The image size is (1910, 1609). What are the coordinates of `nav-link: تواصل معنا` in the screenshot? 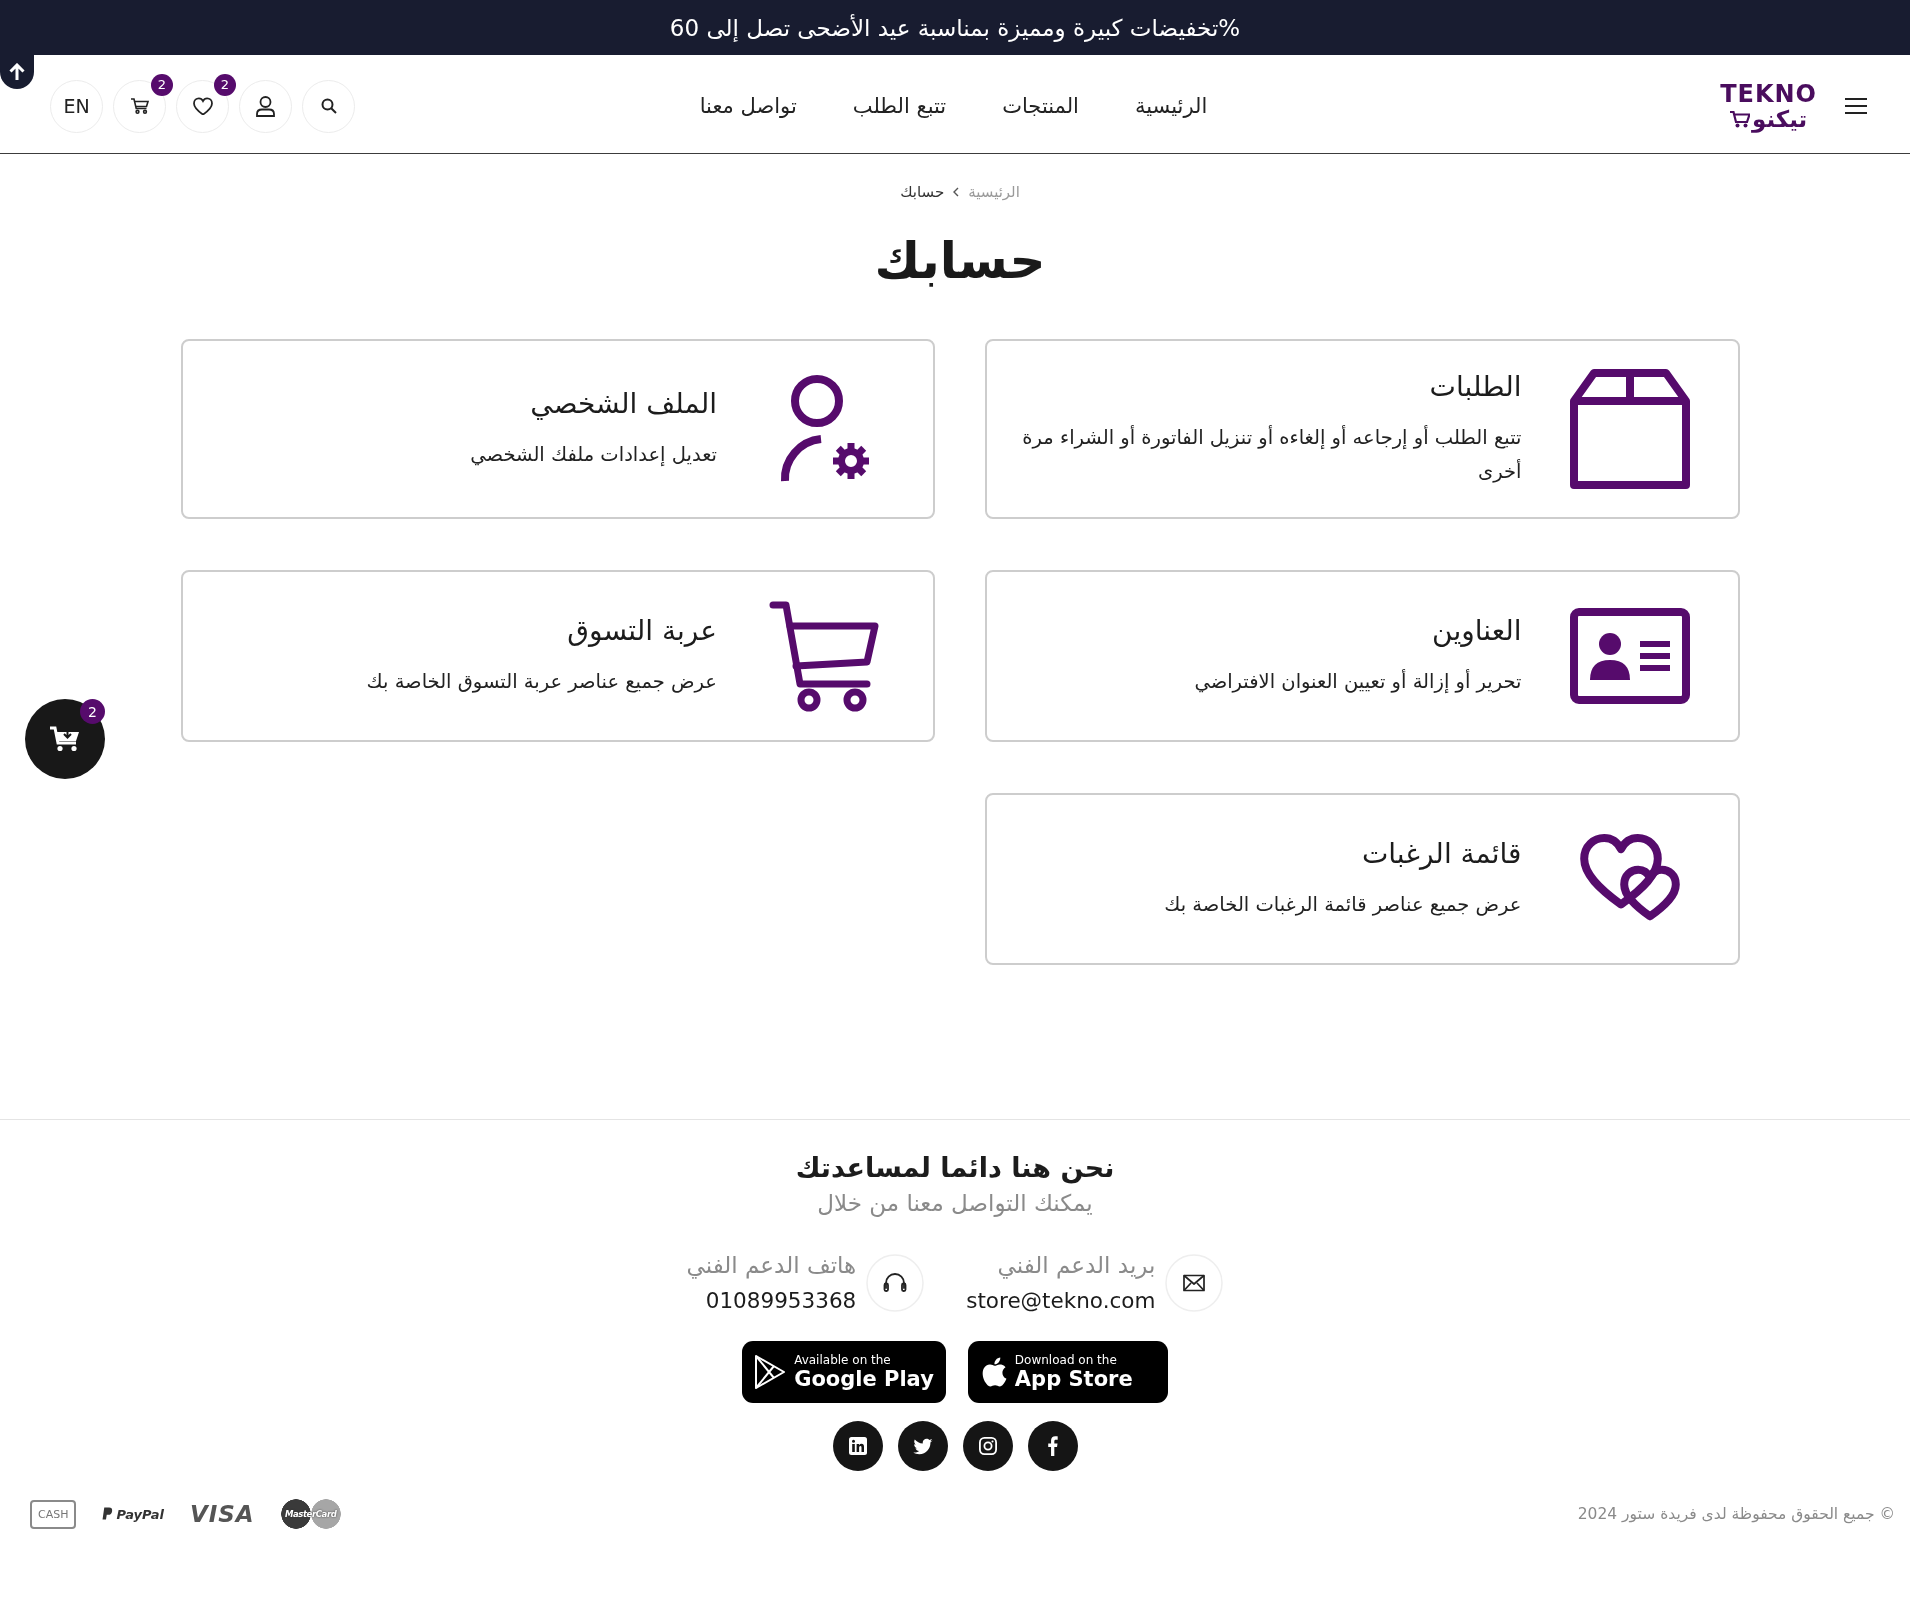 It's located at (748, 106).